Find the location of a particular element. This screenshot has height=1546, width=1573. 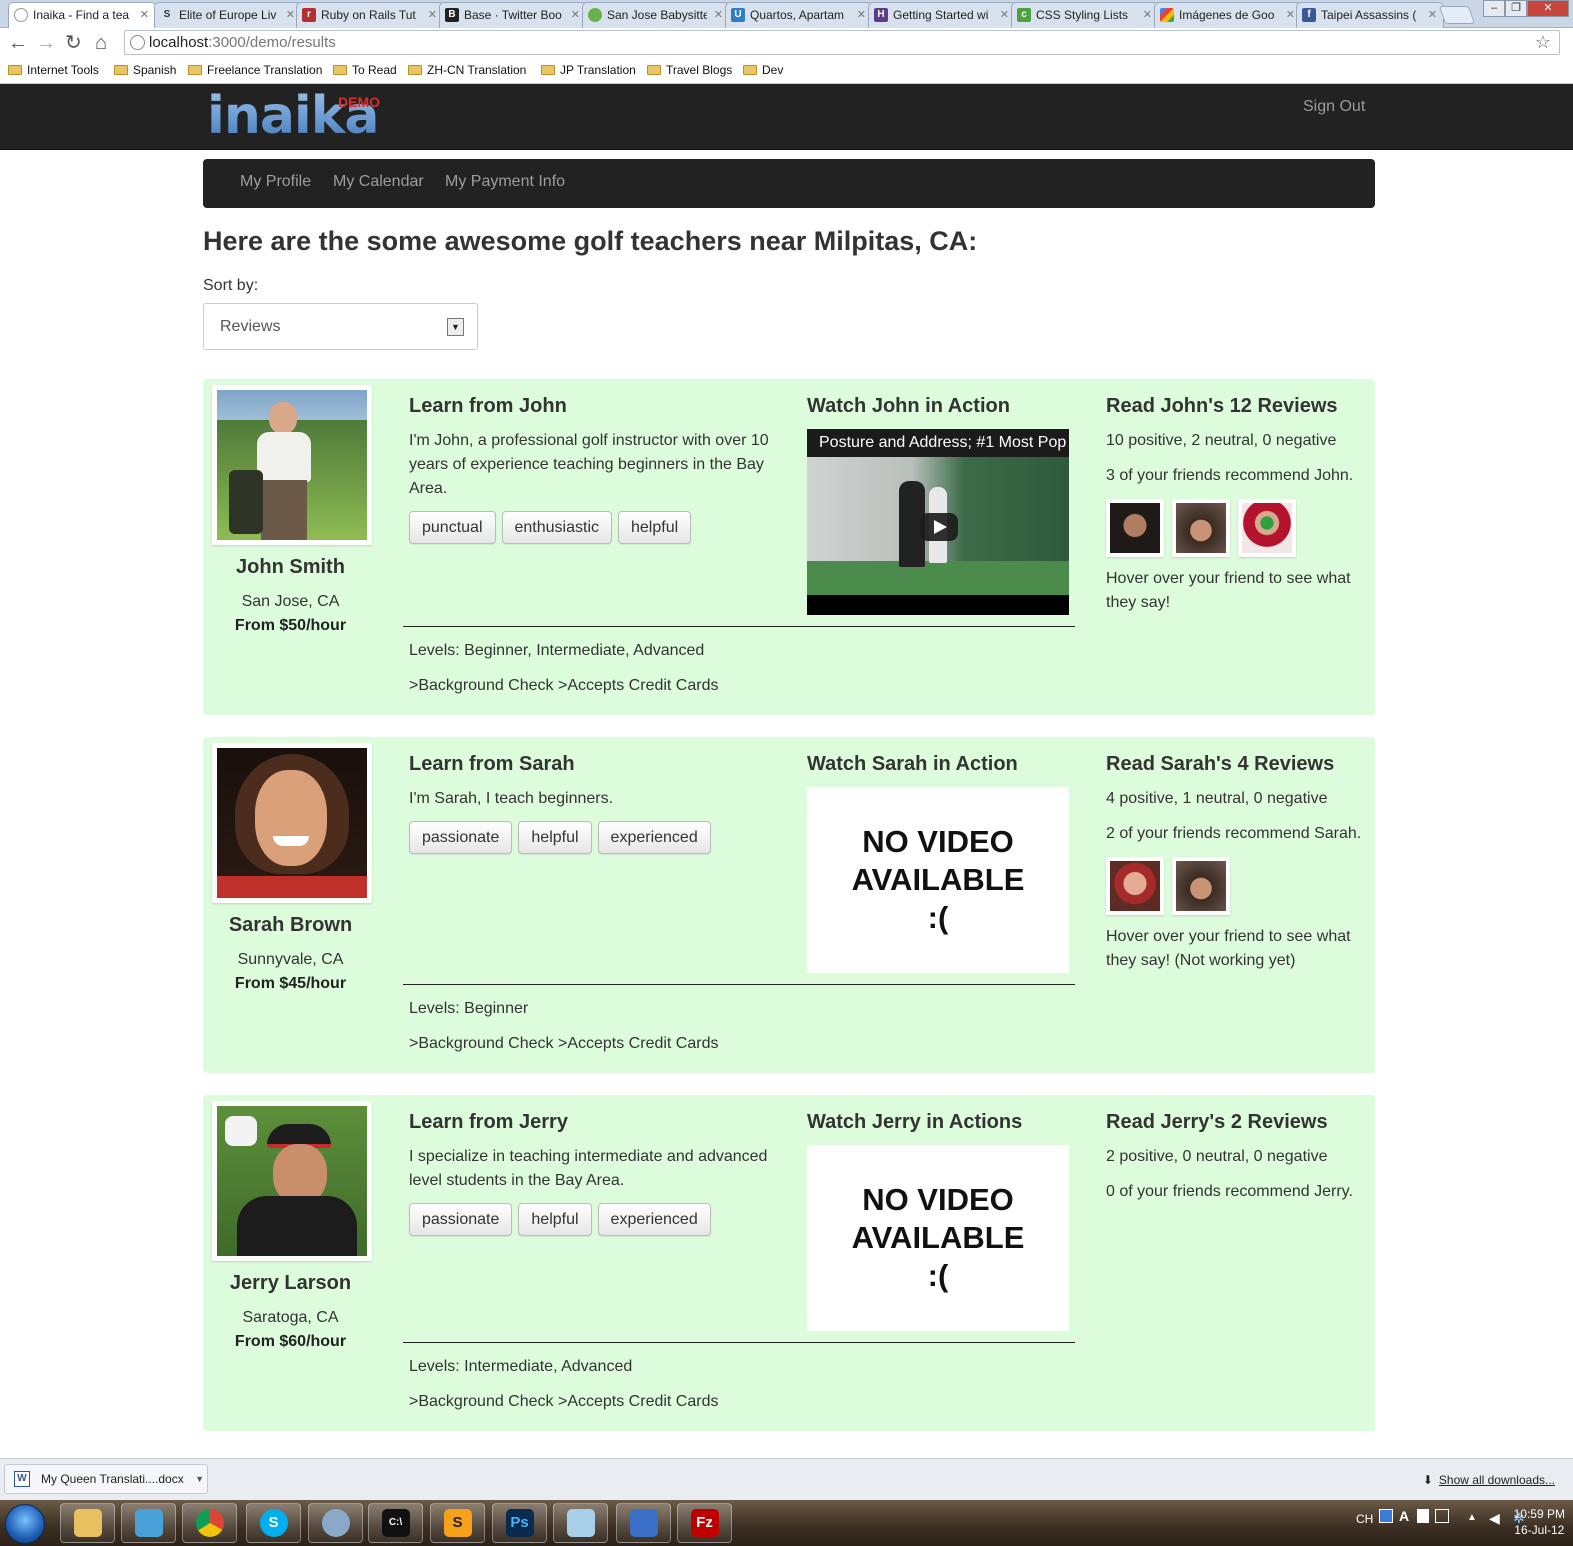

teacher-photo-sarah is located at coordinates (292, 823).